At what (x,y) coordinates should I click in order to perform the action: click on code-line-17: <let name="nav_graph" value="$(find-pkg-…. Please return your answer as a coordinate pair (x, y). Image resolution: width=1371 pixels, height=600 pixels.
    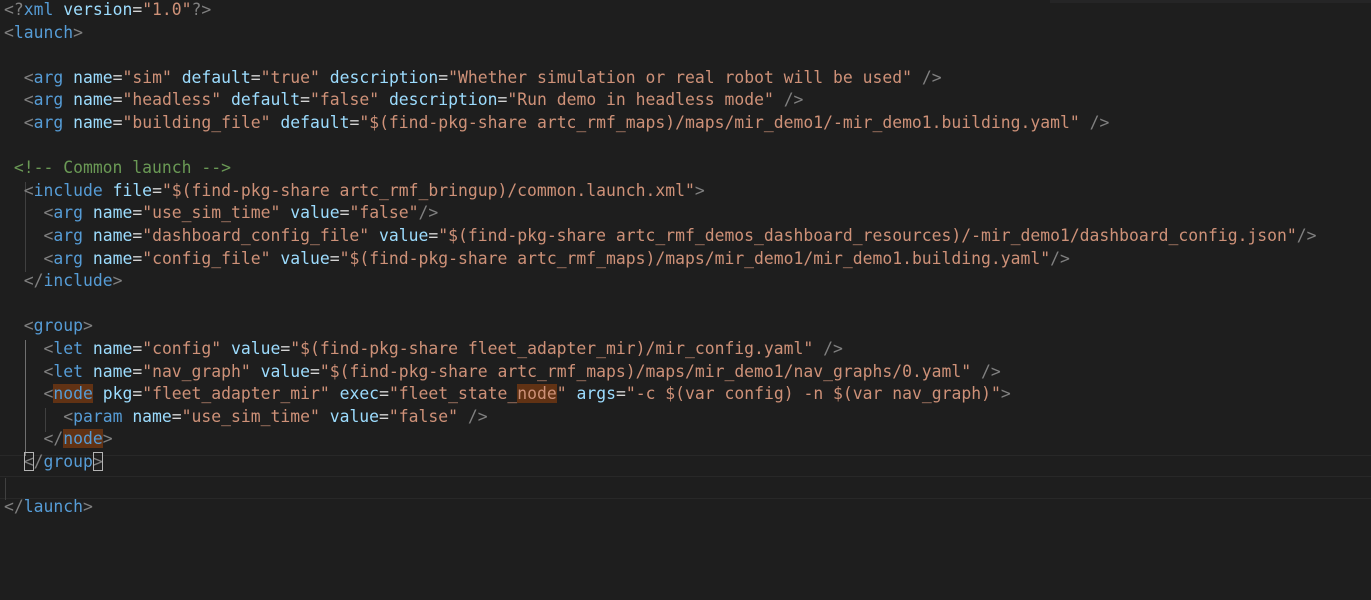
    Looking at the image, I should click on (502, 372).